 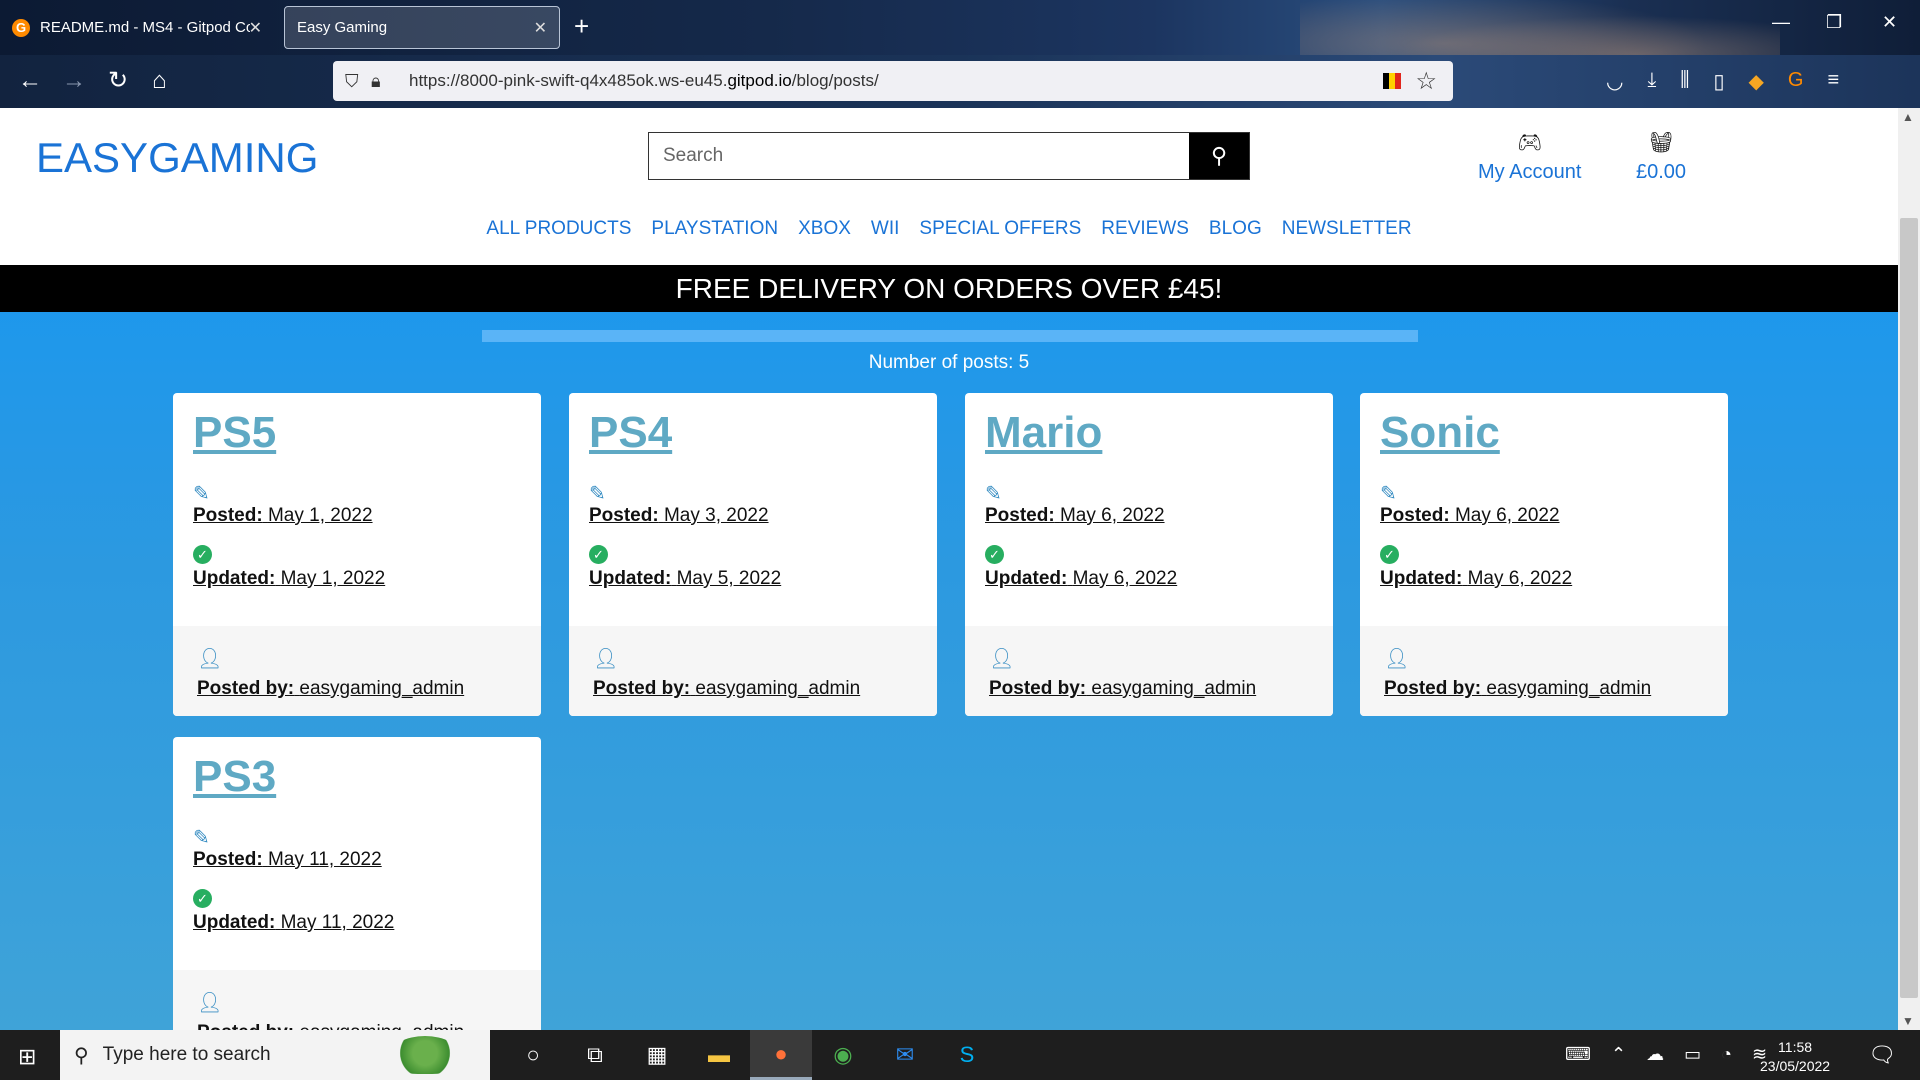 I want to click on sidebar-icon: ▯, so click(x=1719, y=81).